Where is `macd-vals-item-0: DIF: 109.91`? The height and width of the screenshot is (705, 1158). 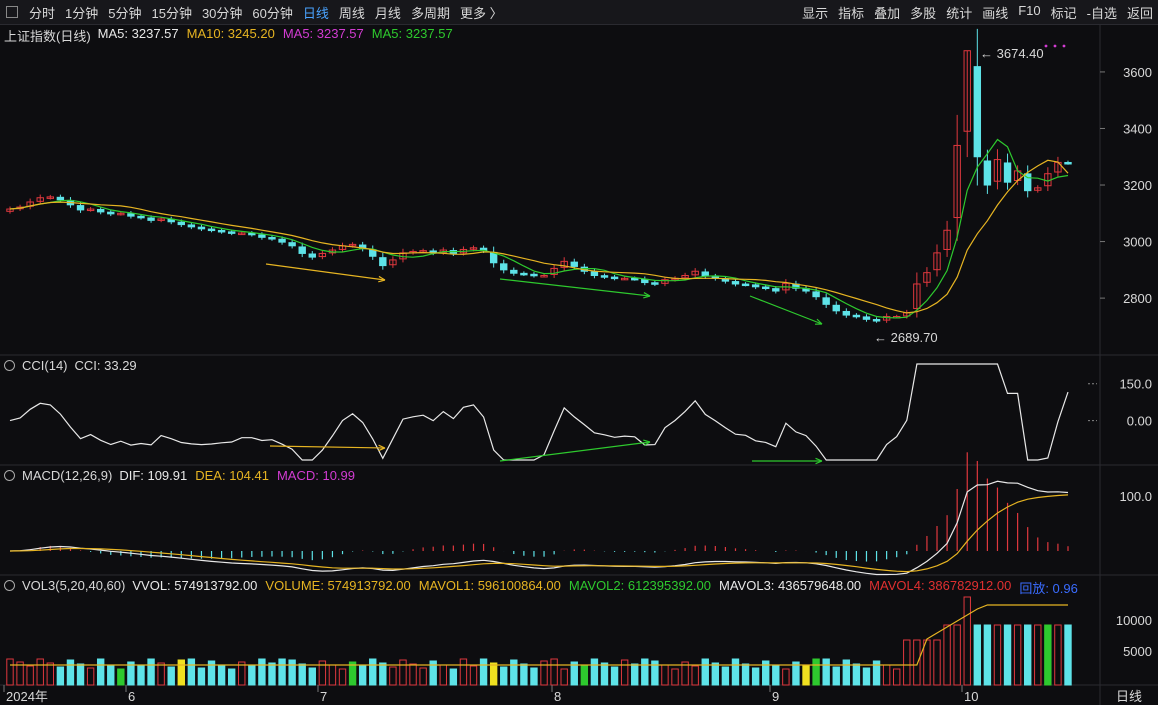 macd-vals-item-0: DIF: 109.91 is located at coordinates (153, 475).